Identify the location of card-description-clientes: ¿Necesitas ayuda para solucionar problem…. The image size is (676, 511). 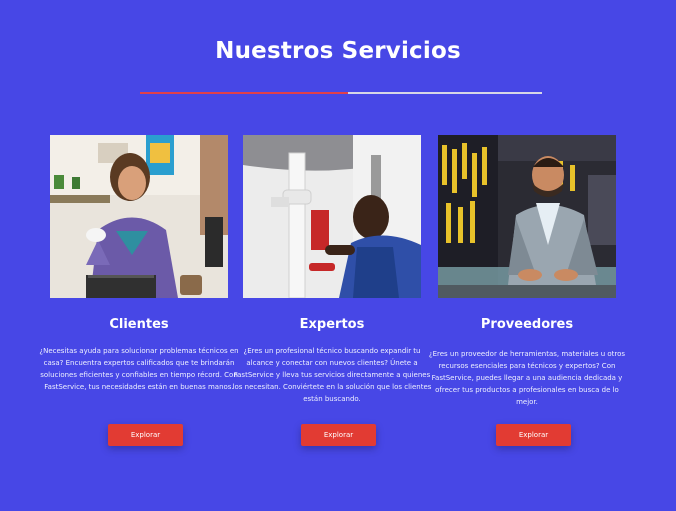
(139, 369).